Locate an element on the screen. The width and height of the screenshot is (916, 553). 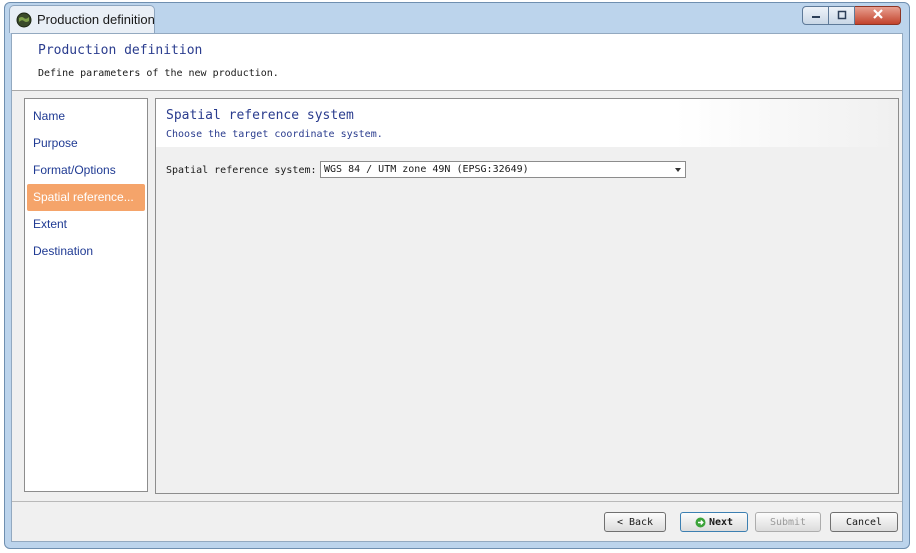
sidebar-item-extent: Extent is located at coordinates (86, 224).